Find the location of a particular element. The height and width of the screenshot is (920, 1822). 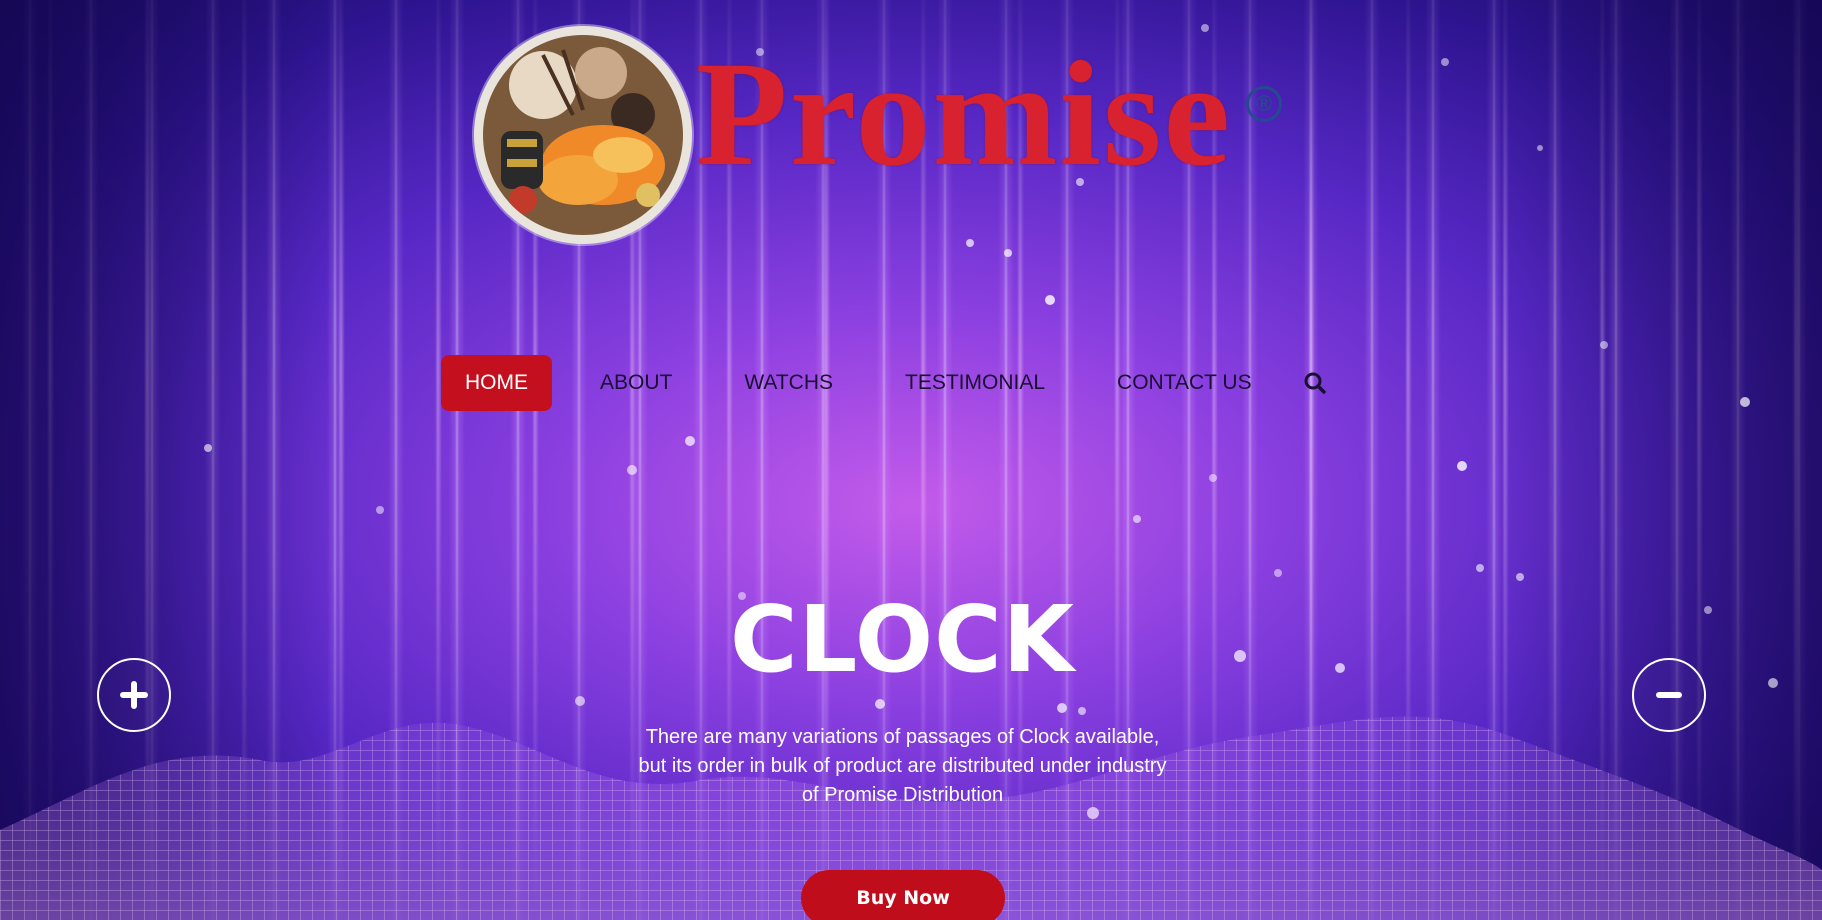

buy-now-button: Buy Now is located at coordinates (903, 895).